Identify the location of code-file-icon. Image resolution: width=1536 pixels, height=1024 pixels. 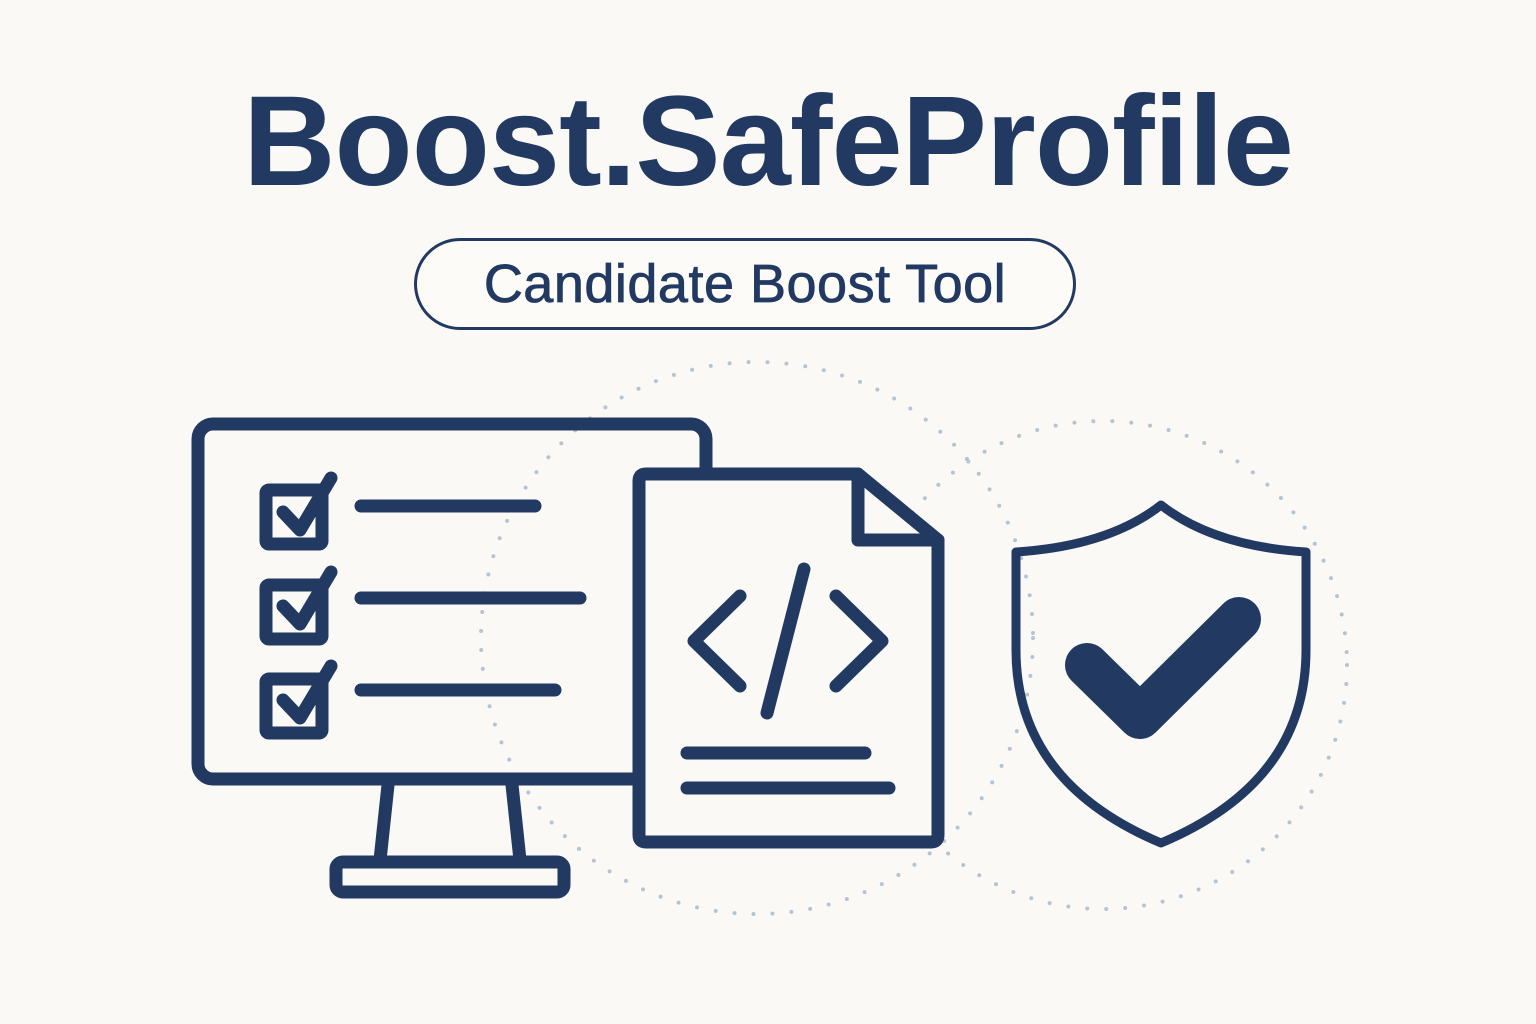
(788, 658).